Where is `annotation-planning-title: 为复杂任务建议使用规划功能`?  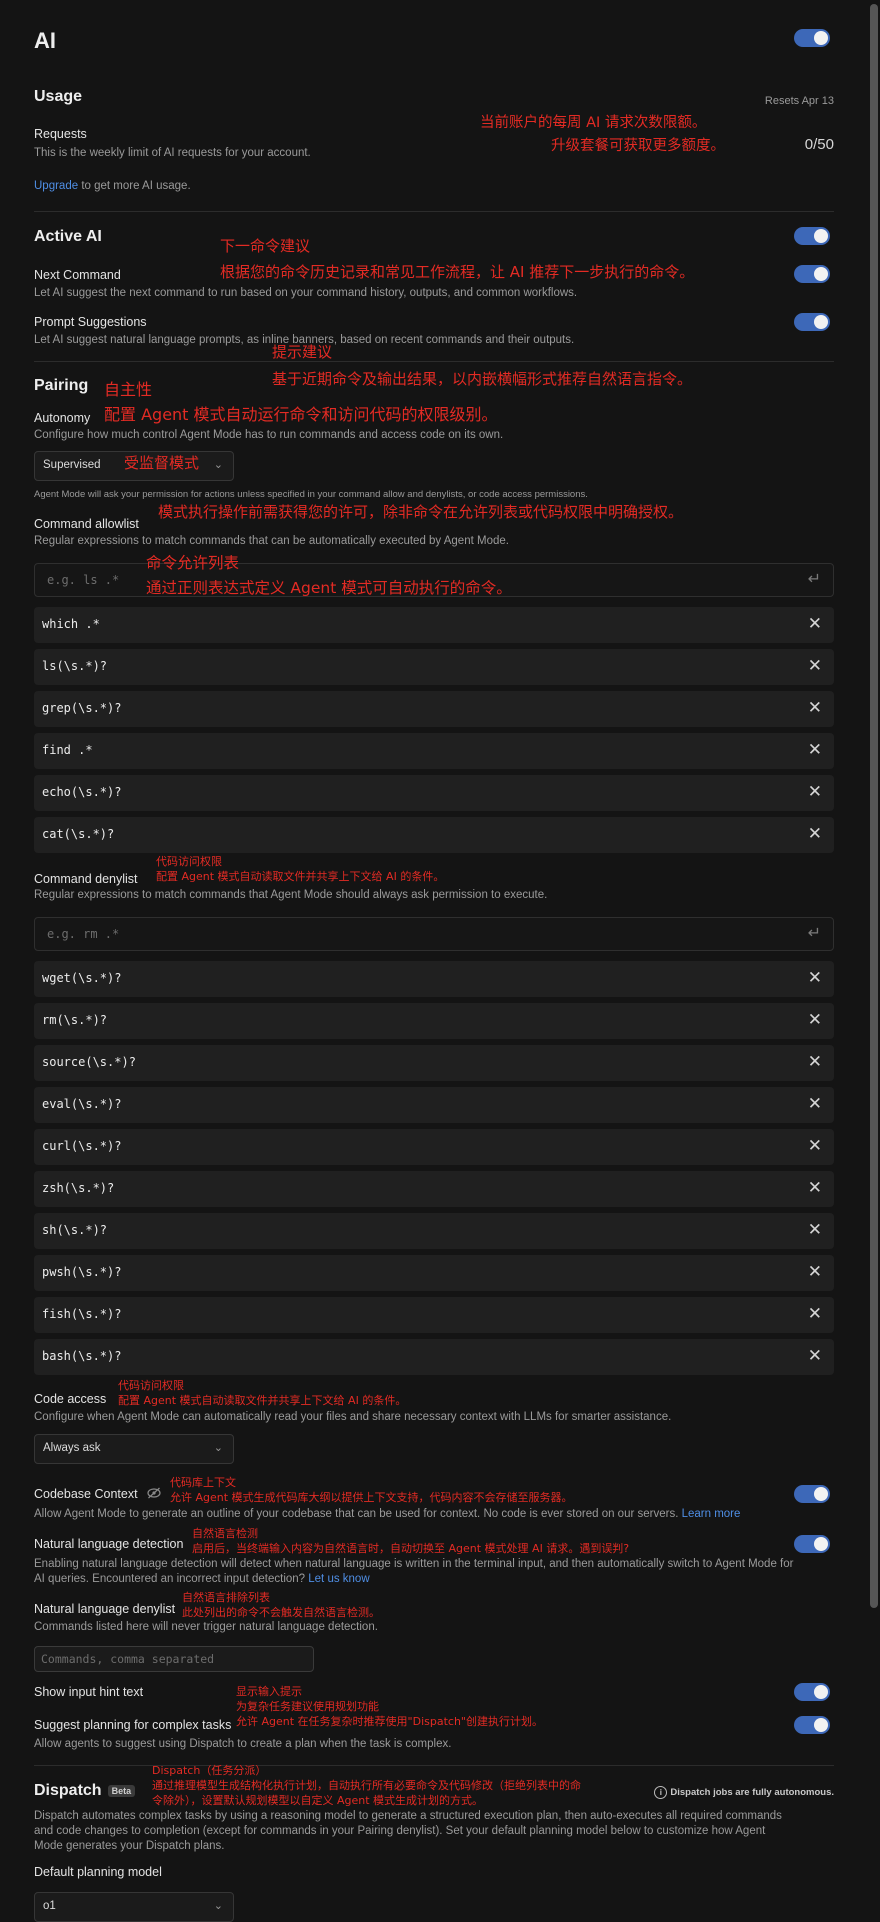 annotation-planning-title: 为复杂任务建议使用规划功能 is located at coordinates (307, 1706).